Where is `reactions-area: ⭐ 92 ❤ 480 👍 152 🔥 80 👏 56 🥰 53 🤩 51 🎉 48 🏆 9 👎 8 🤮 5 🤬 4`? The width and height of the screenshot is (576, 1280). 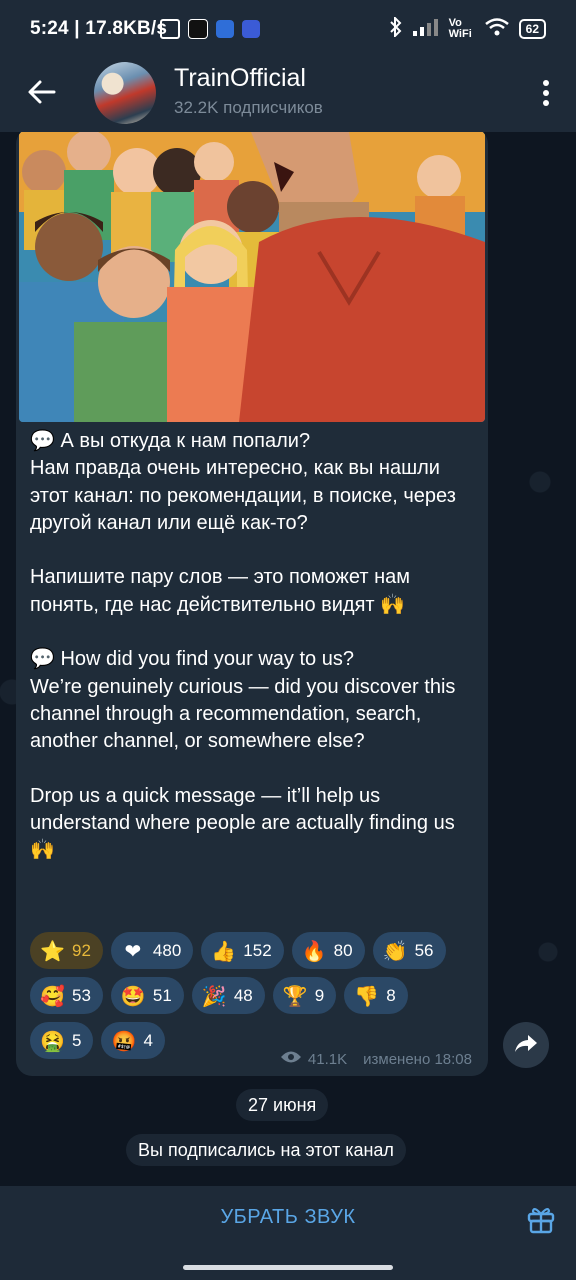 reactions-area: ⭐ 92 ❤ 480 👍 152 🔥 80 👏 56 🥰 53 🤩 51 🎉 48 🏆 9 👎 8 🤮 5 🤬 4 is located at coordinates (255, 999).